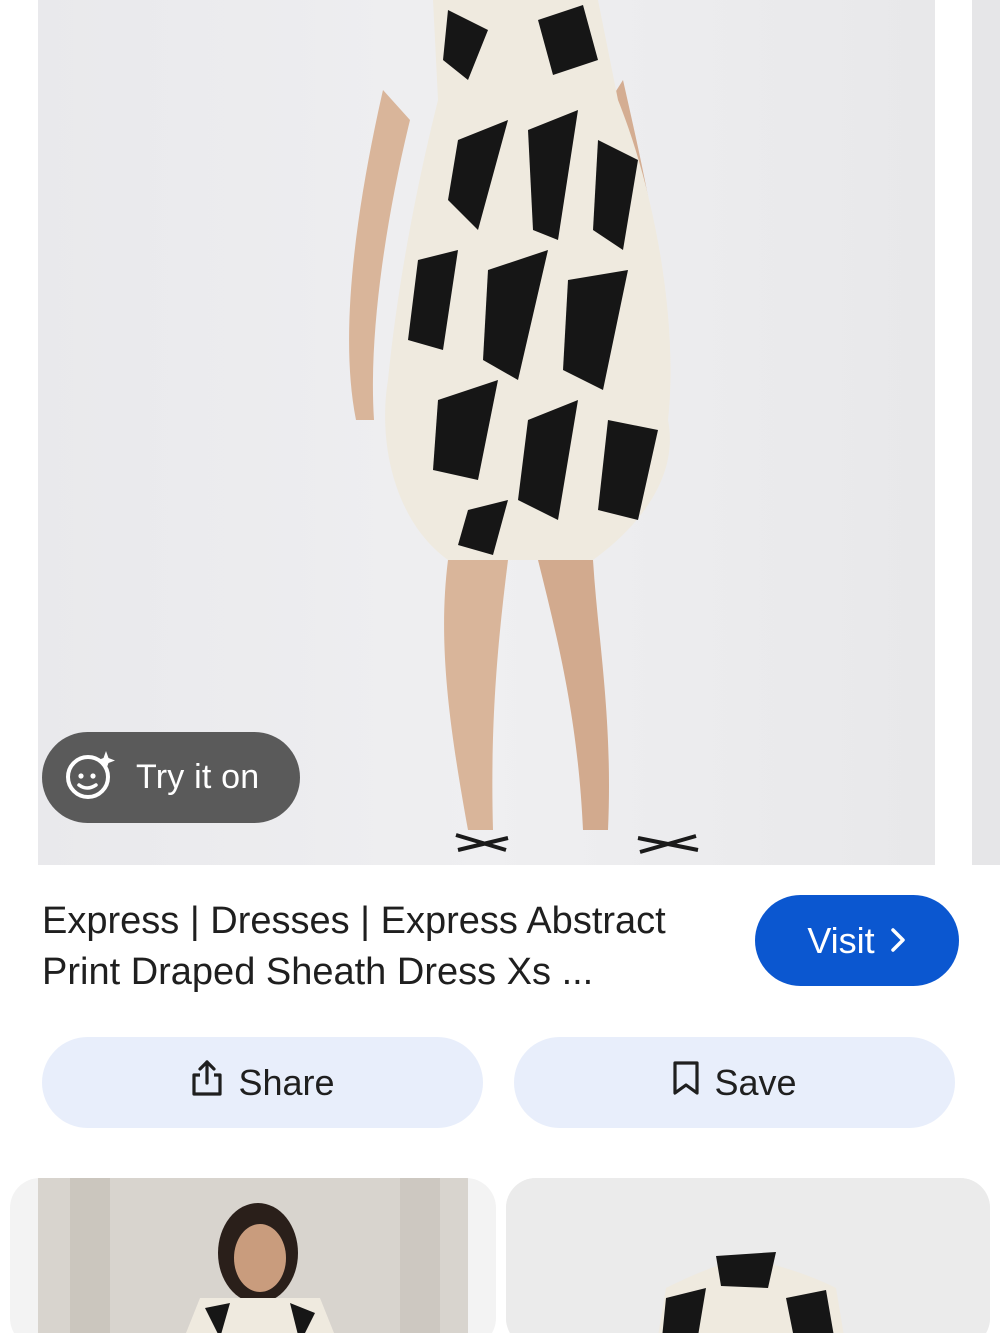  Describe the element at coordinates (286, 1082) in the screenshot. I see `share-label: Share` at that location.